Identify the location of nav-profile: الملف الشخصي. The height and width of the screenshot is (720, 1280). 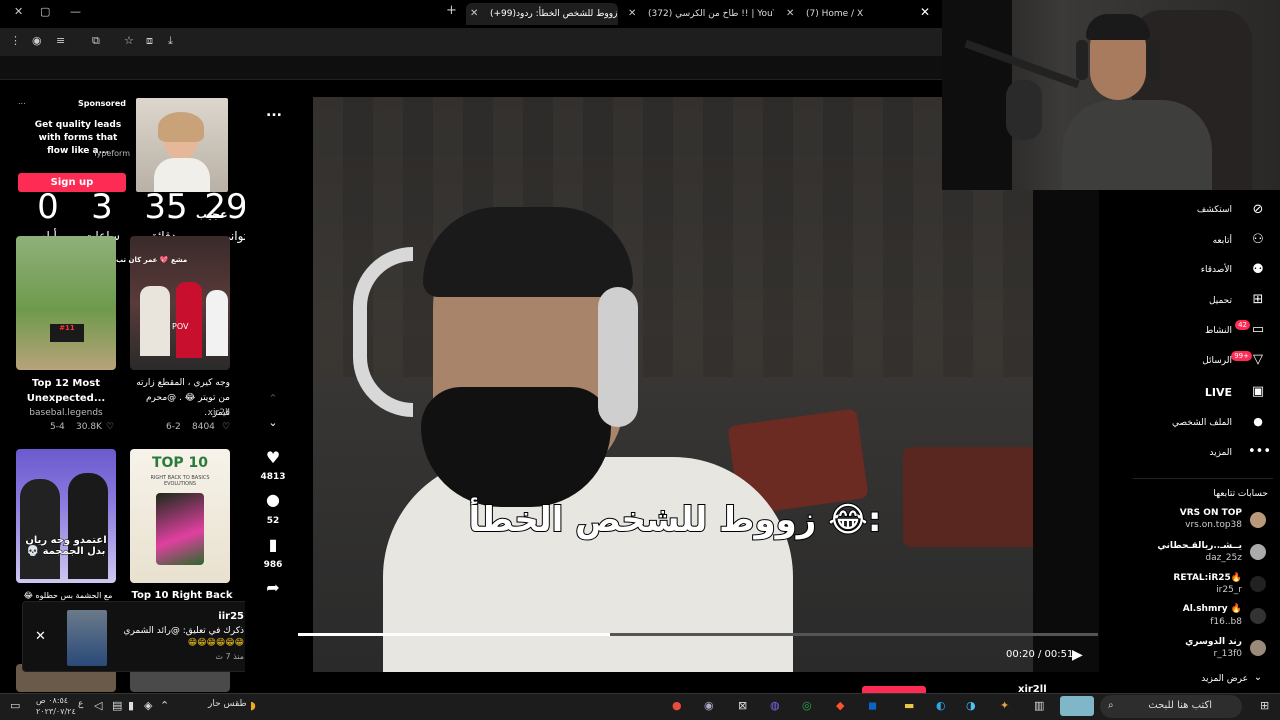
(1202, 423).